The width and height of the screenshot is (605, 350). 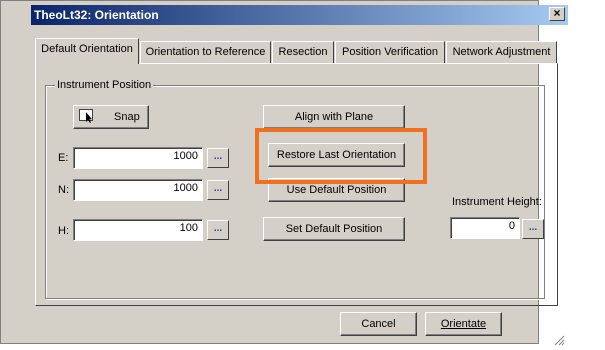 What do you see at coordinates (497, 202) in the screenshot?
I see `instrument-height-label: Instrument Height:` at bounding box center [497, 202].